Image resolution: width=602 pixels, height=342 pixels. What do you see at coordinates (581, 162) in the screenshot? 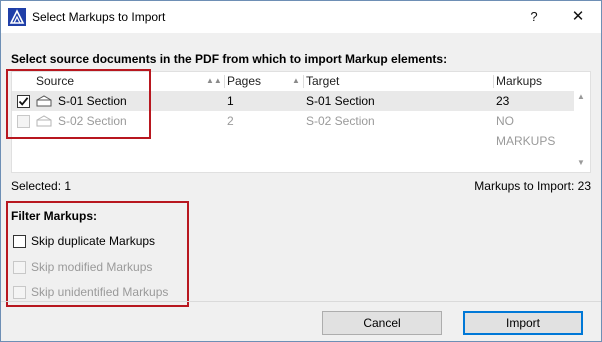
I see `scroll-down-icon: ▼` at bounding box center [581, 162].